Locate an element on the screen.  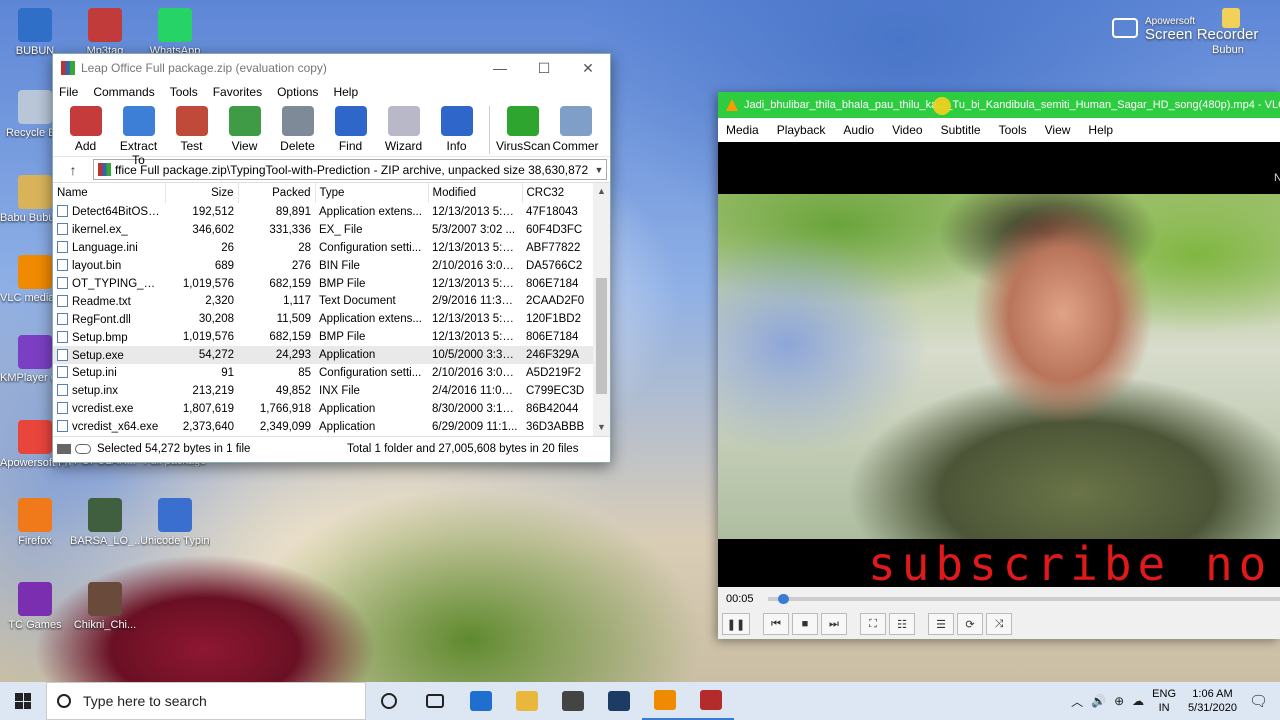
seek-bar is located at coordinates (1023, 599).